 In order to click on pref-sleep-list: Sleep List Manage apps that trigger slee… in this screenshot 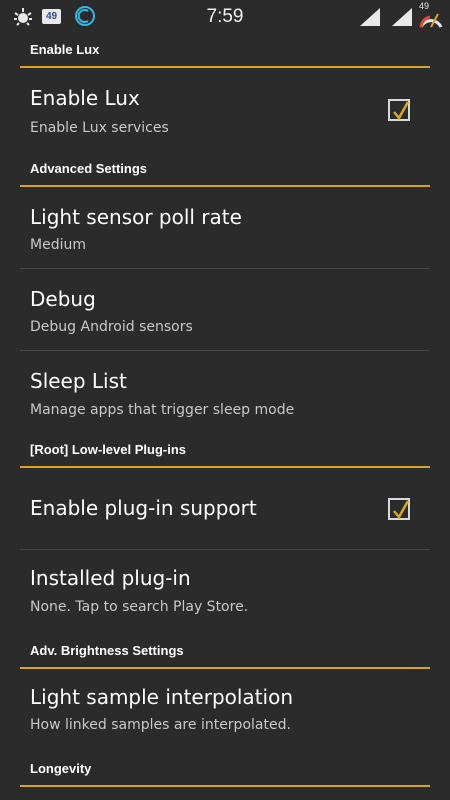, I will do `click(225, 392)`.